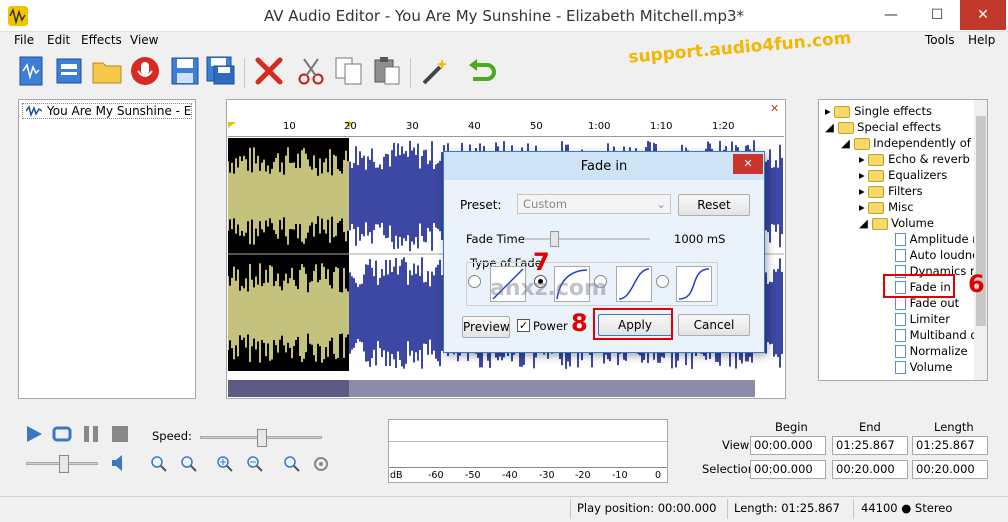 This screenshot has height=522, width=1008. What do you see at coordinates (506, 127) in the screenshot?
I see `timeline-ruler: 10 20 30 40 50 1:00 1:10 1:20` at bounding box center [506, 127].